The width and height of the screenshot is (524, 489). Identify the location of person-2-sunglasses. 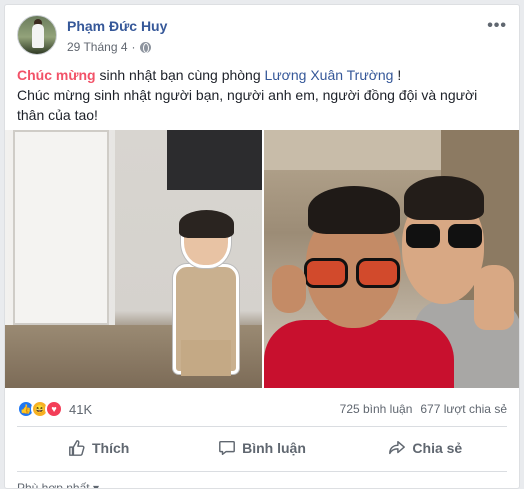
(444, 238).